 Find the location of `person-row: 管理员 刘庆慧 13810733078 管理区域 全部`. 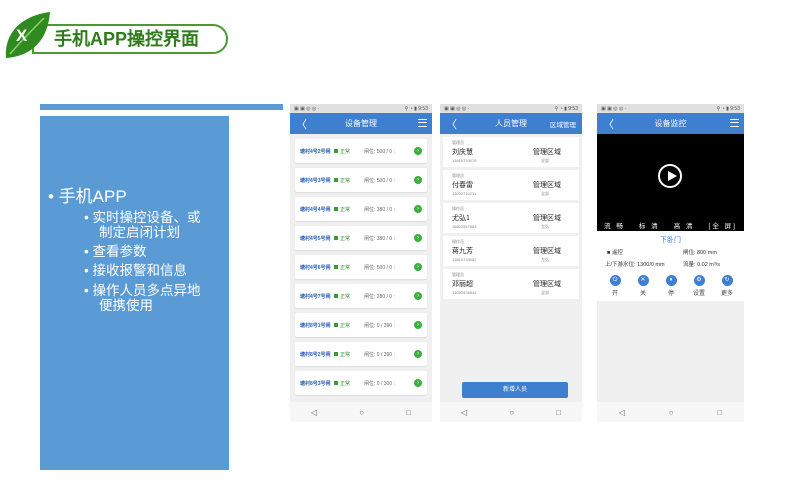

person-row: 管理员 刘庆慧 13810733078 管理区域 全部 is located at coordinates (511, 152).